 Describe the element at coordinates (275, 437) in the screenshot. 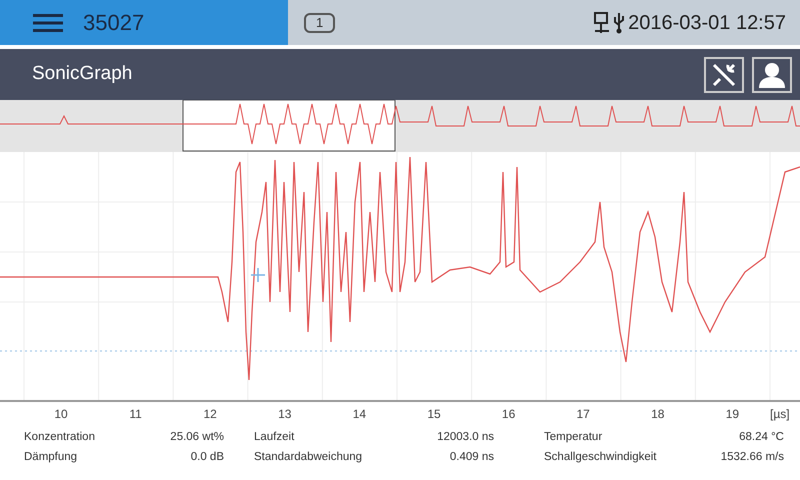

I see `reading-label: Laufzeit` at that location.